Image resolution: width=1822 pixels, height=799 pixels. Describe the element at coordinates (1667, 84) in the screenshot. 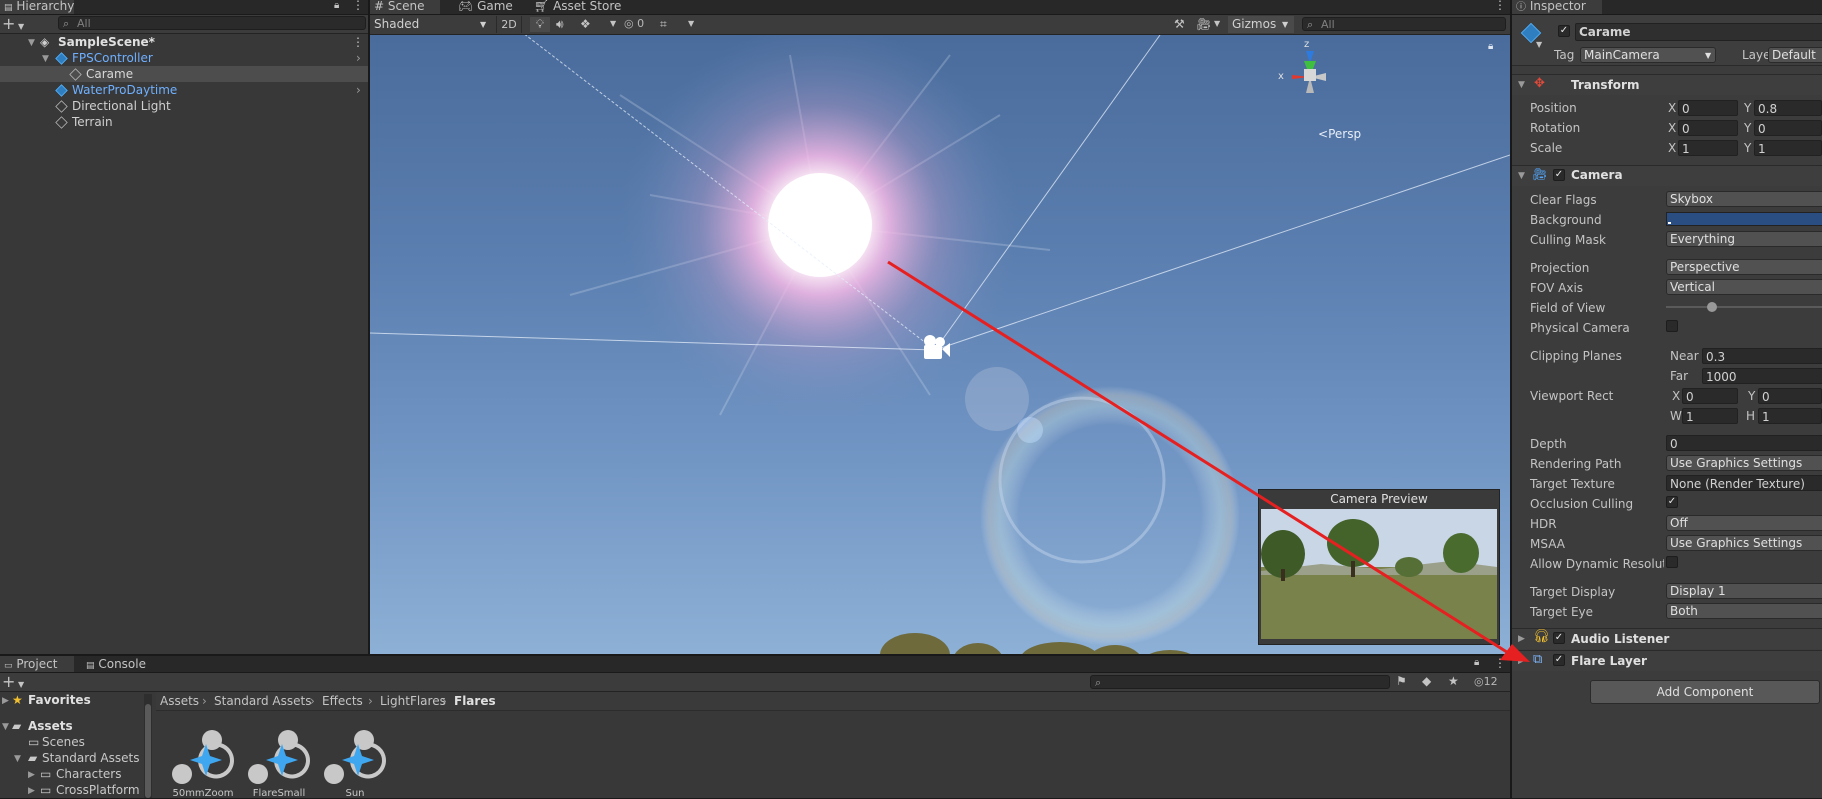

I see `transform-header` at that location.